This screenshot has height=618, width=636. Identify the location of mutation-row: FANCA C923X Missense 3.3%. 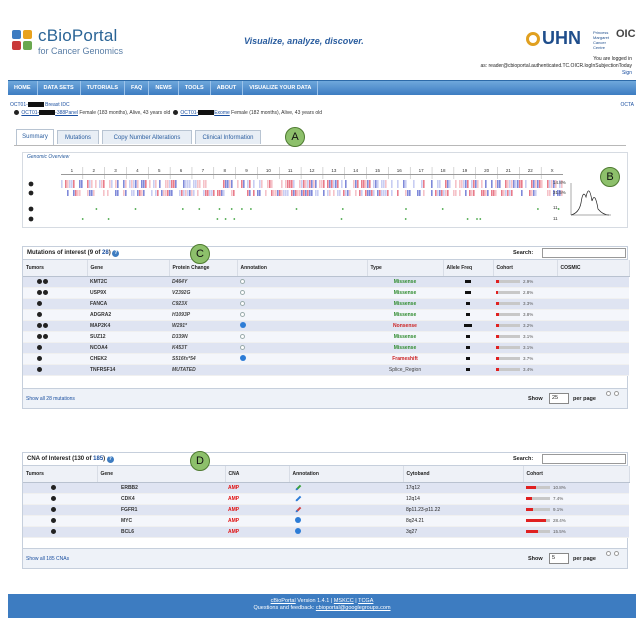
(326, 304).